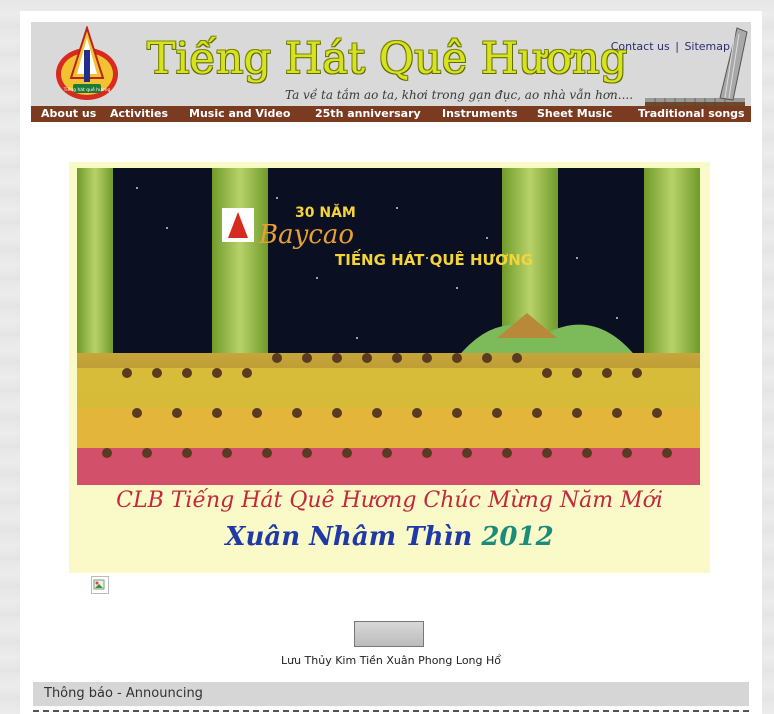 The height and width of the screenshot is (714, 774). Describe the element at coordinates (368, 114) in the screenshot. I see `nav-item-25th-anniversary: 25th anniversary` at that location.